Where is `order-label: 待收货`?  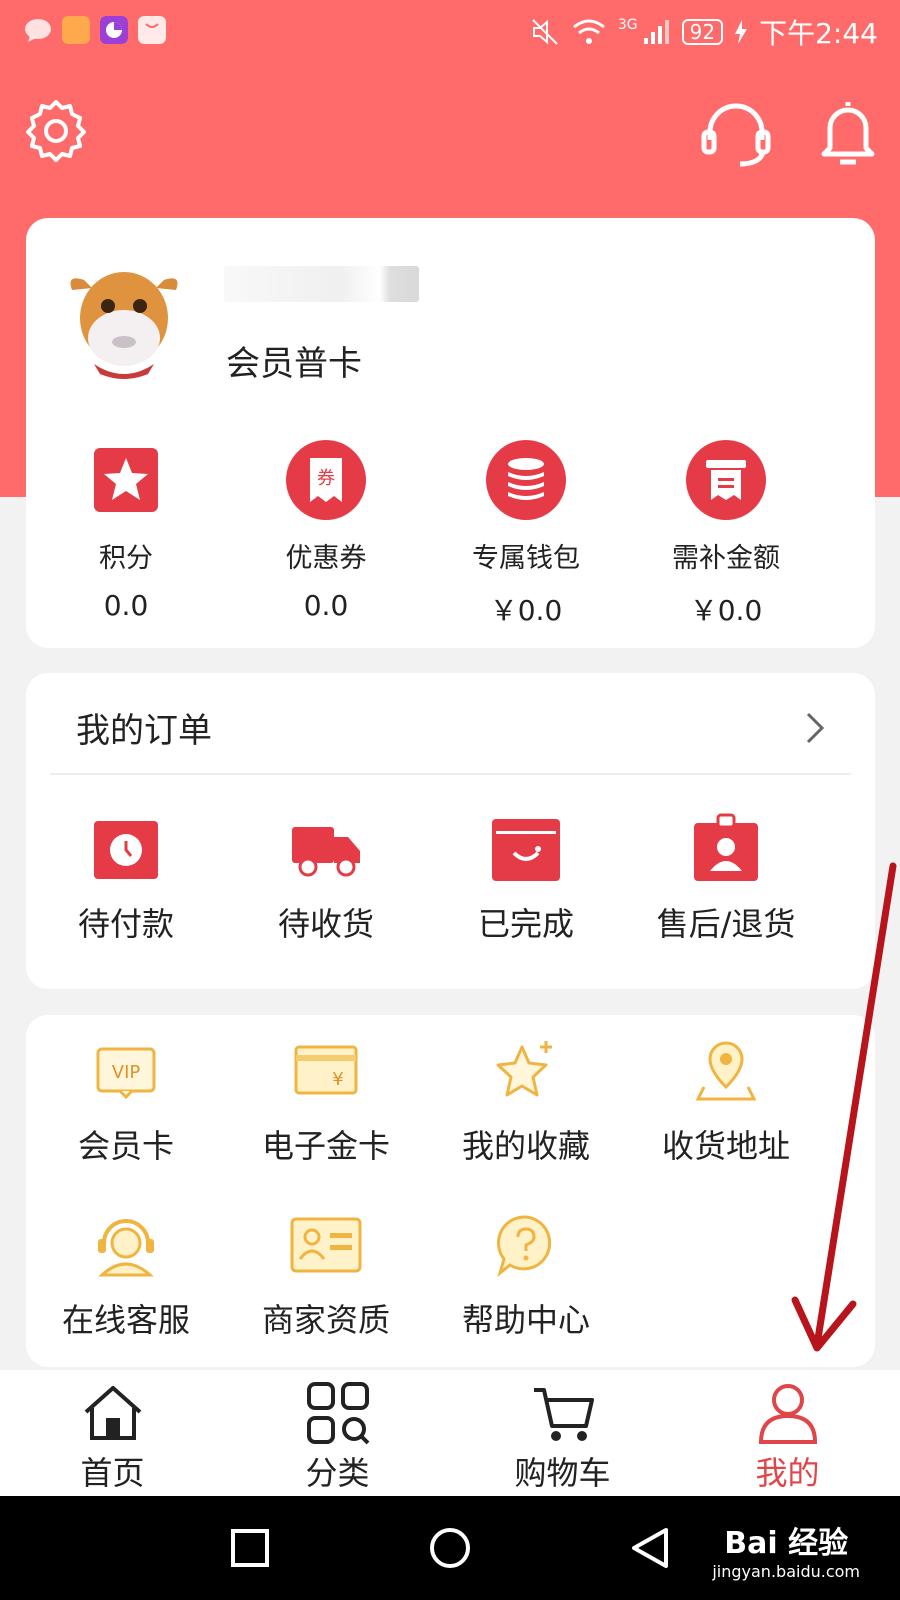
order-label: 待收货 is located at coordinates (325, 924).